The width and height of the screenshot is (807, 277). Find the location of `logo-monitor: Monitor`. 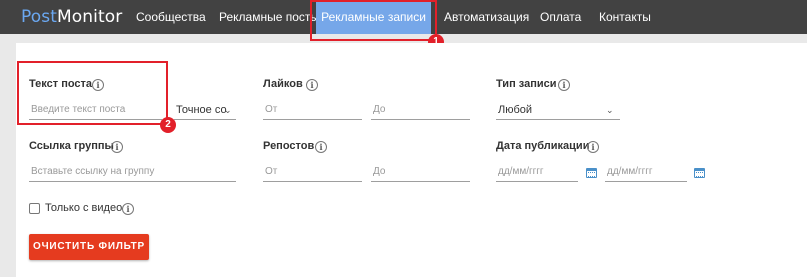

logo-monitor: Monitor is located at coordinates (89, 17).